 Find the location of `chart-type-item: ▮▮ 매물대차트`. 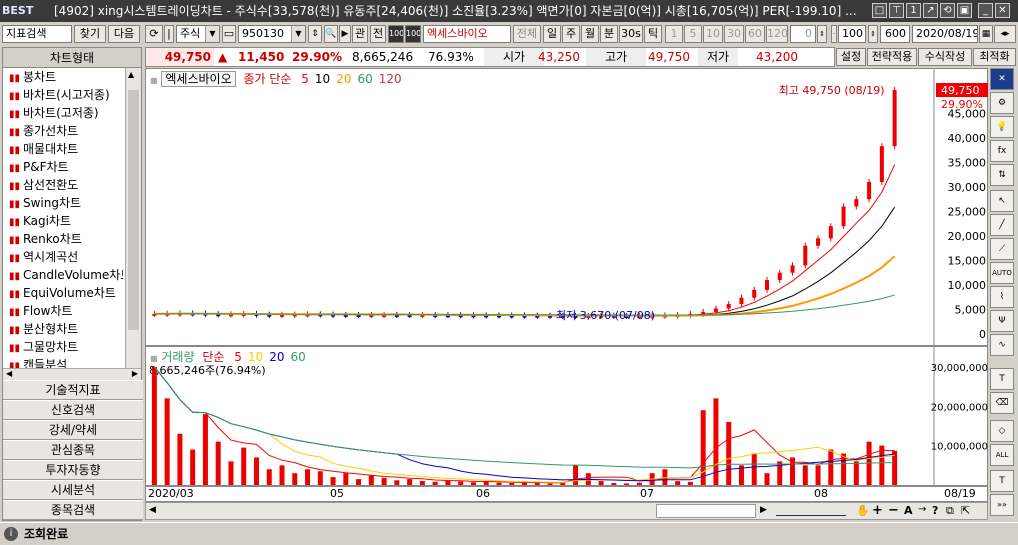

chart-type-item: ▮▮ 매물대차트 is located at coordinates (63, 149).